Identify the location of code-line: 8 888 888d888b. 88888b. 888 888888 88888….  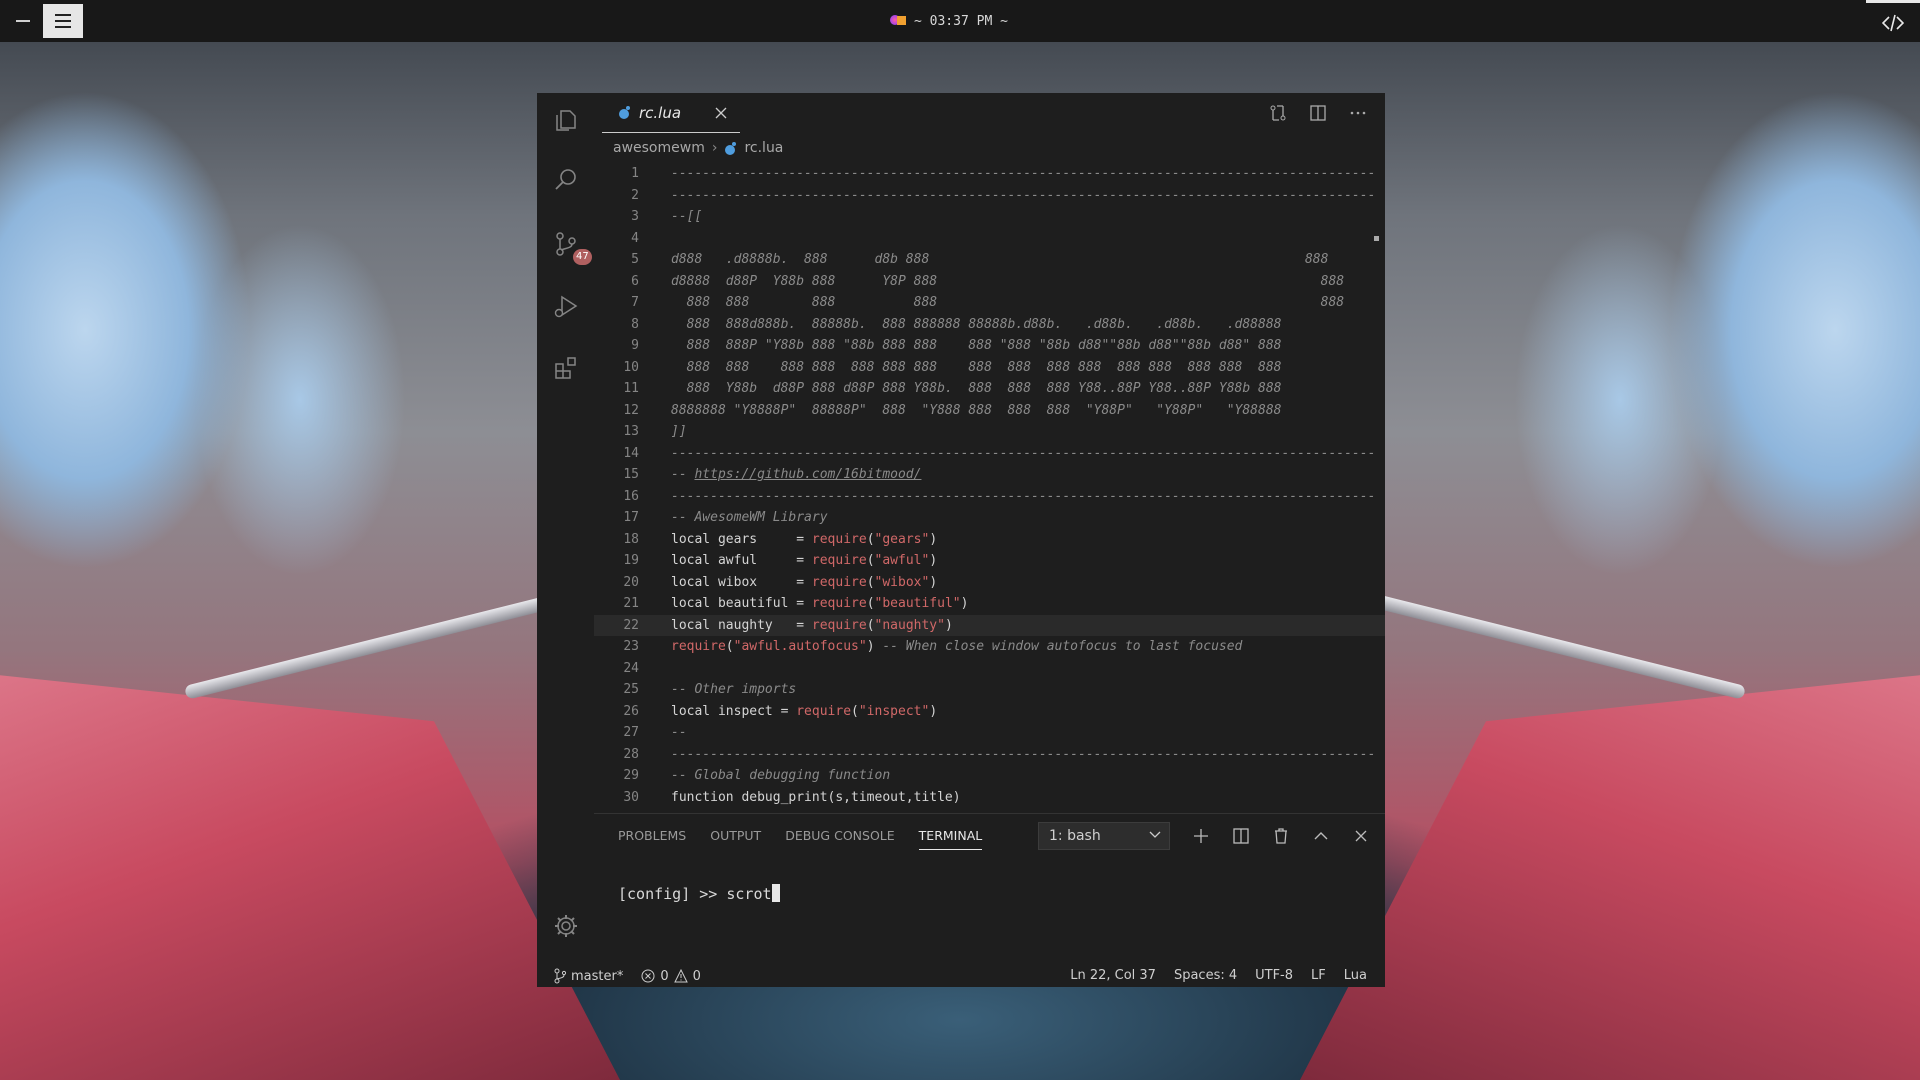
(989, 325).